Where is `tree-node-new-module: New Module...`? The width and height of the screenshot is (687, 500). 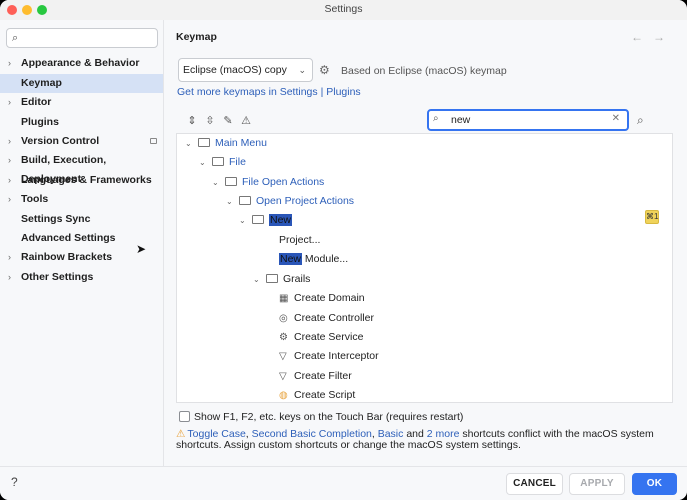 tree-node-new-module: New Module... is located at coordinates (313, 259).